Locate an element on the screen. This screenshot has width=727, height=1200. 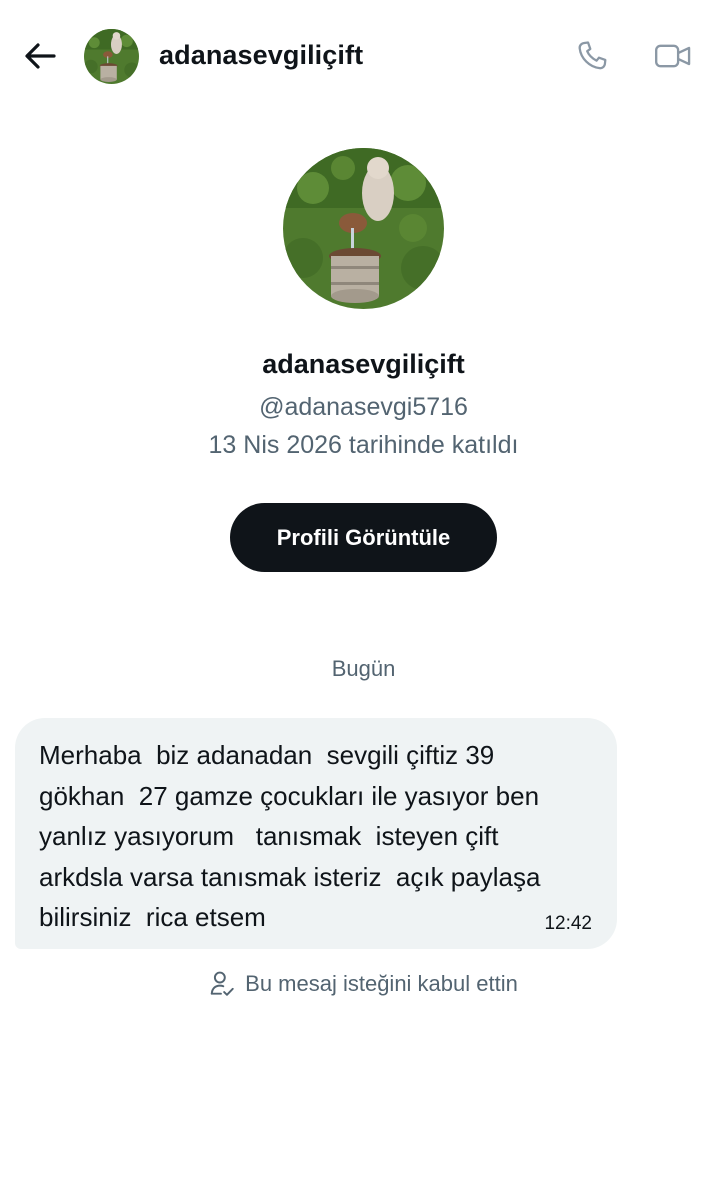
back-button is located at coordinates (40, 56).